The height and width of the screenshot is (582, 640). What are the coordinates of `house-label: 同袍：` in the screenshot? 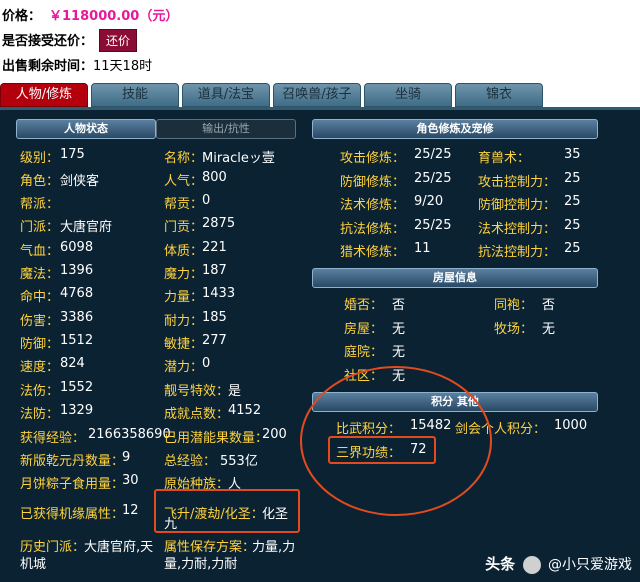 It's located at (514, 305).